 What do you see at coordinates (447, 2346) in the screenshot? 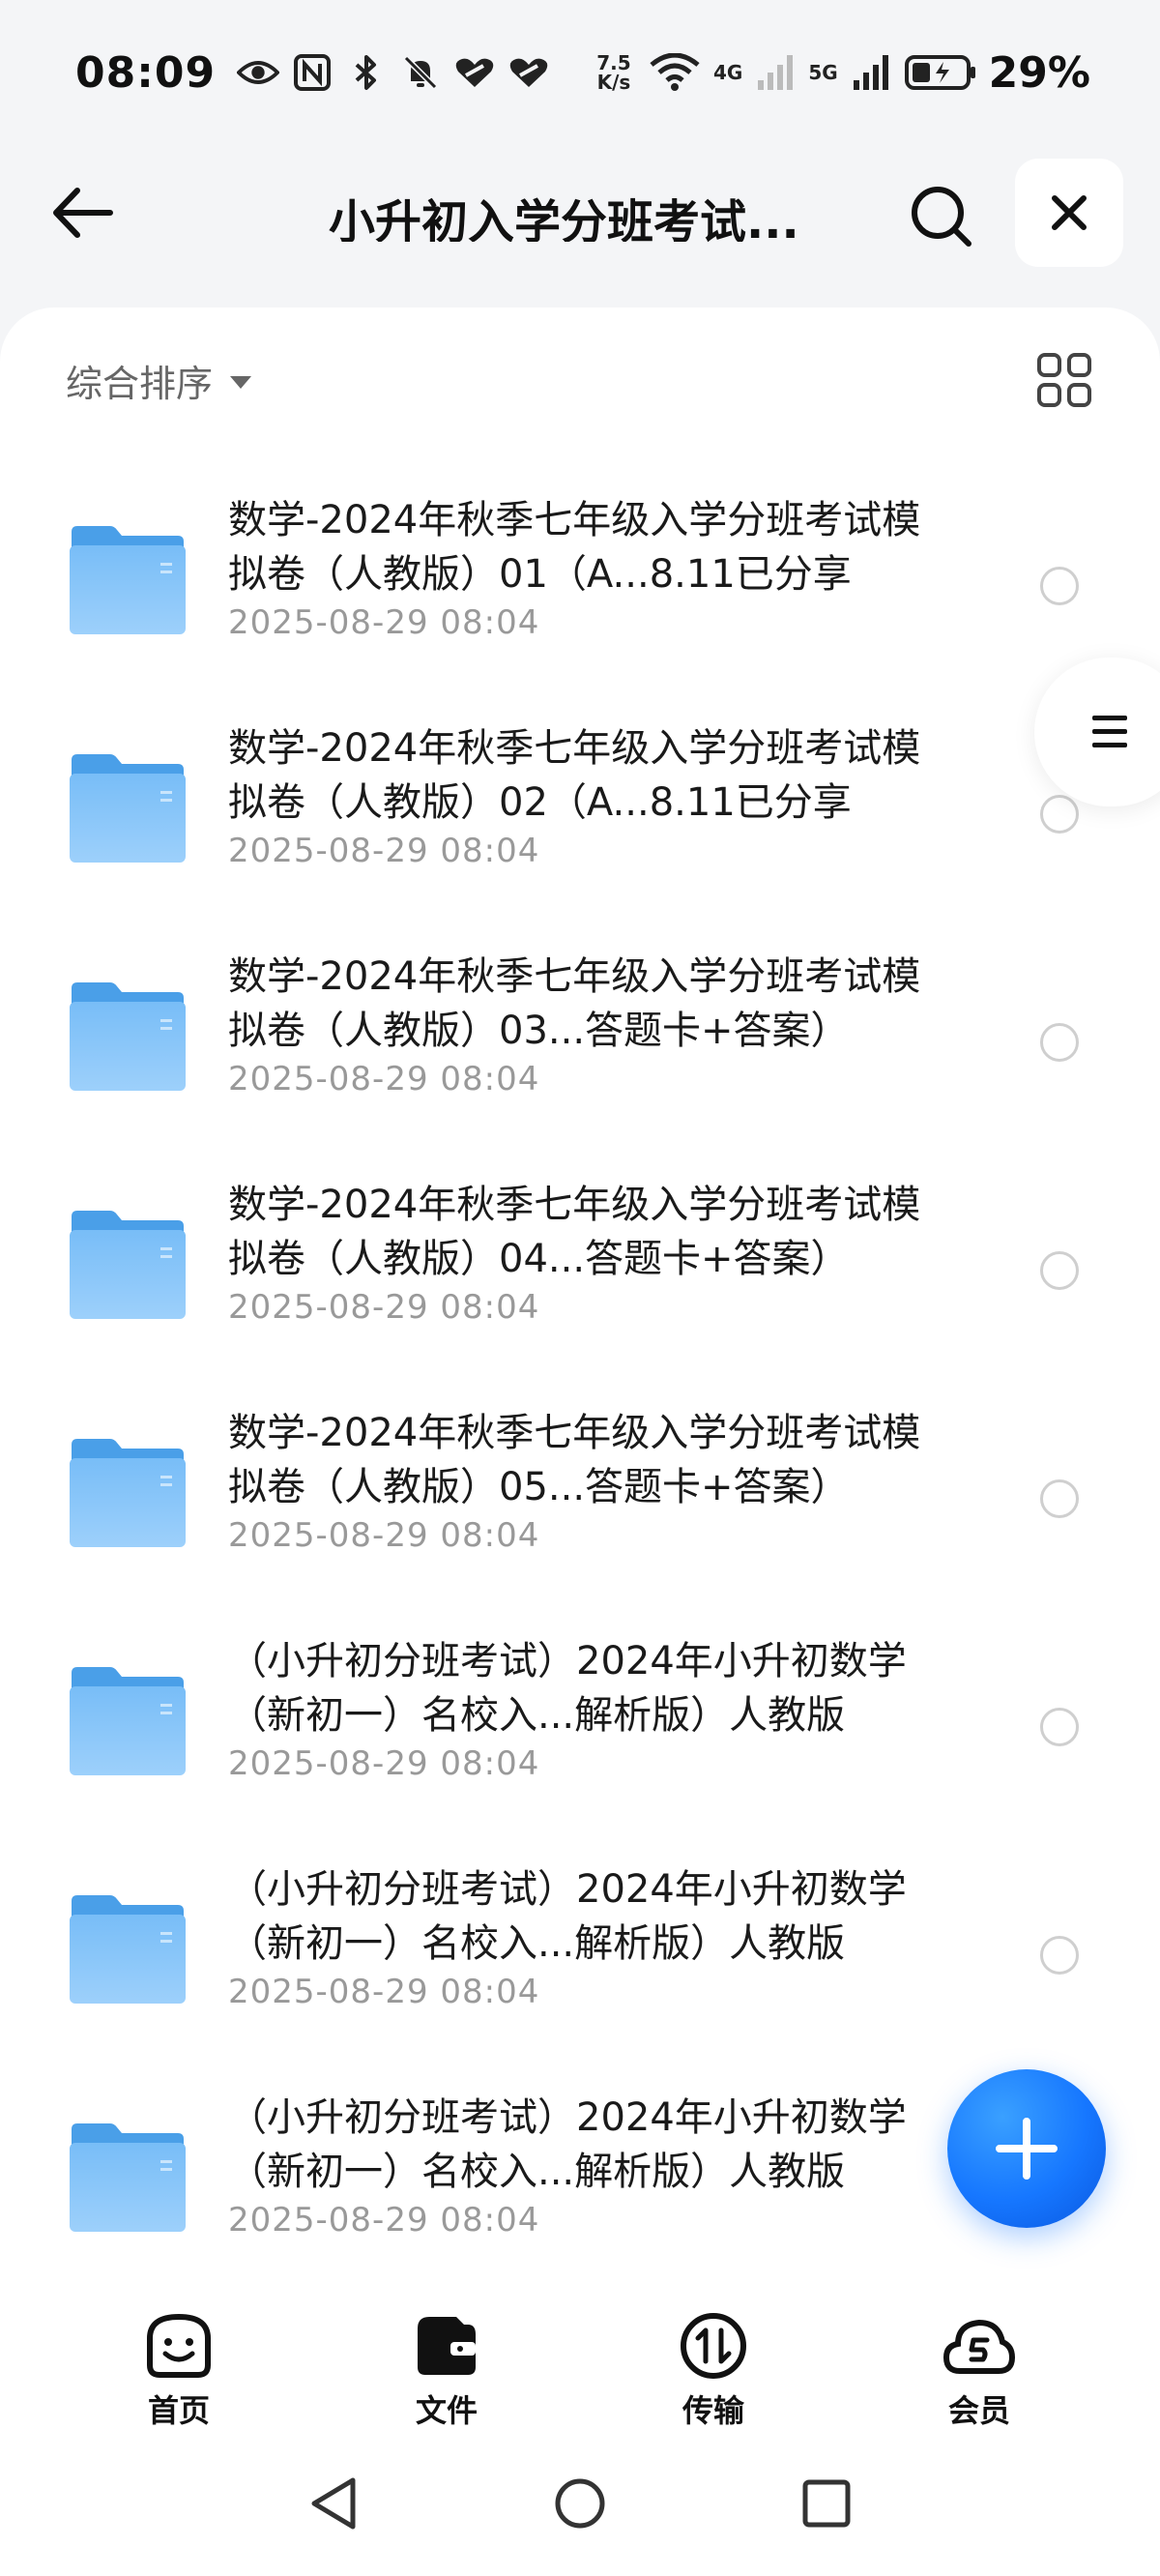
I see `wallet-files-icon` at bounding box center [447, 2346].